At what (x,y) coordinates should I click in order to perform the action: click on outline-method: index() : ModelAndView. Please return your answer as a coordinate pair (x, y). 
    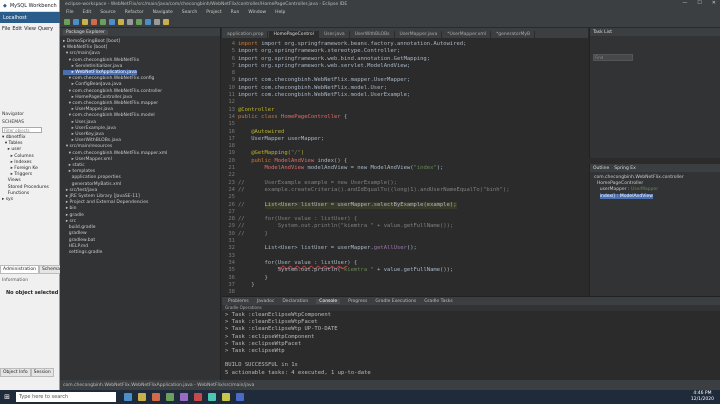
    Looking at the image, I should click on (626, 196).